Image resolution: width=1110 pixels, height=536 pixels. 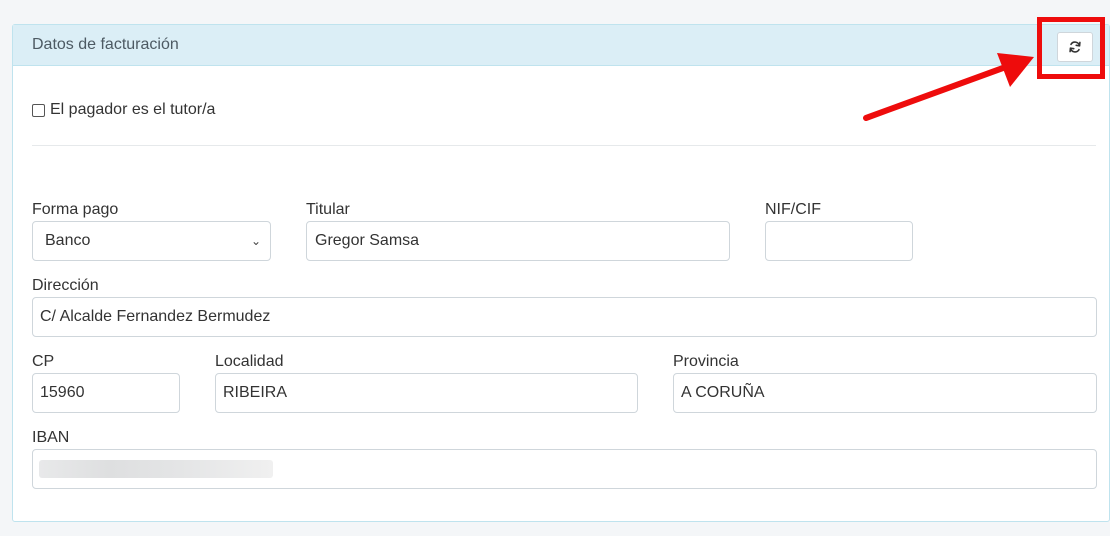 What do you see at coordinates (518, 241) in the screenshot?
I see `titular-input: Gregor Samsa` at bounding box center [518, 241].